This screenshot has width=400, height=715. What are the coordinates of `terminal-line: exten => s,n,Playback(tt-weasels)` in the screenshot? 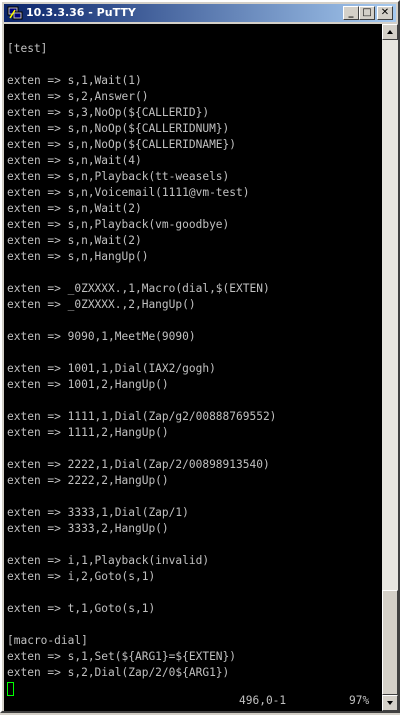 It's located at (118, 176).